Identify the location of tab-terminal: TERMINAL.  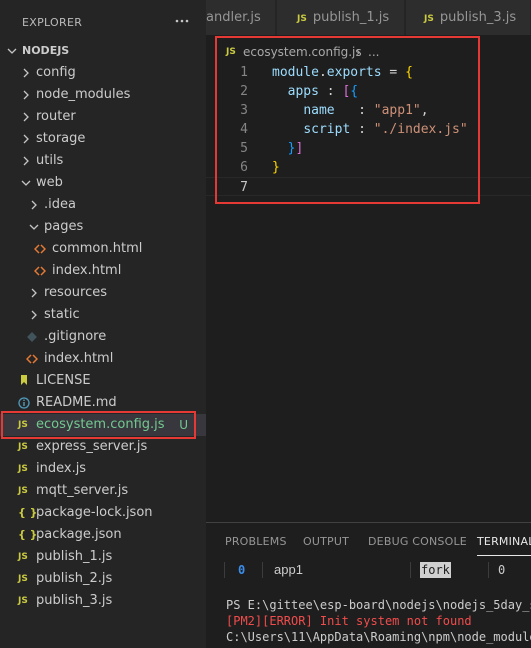
(504, 541).